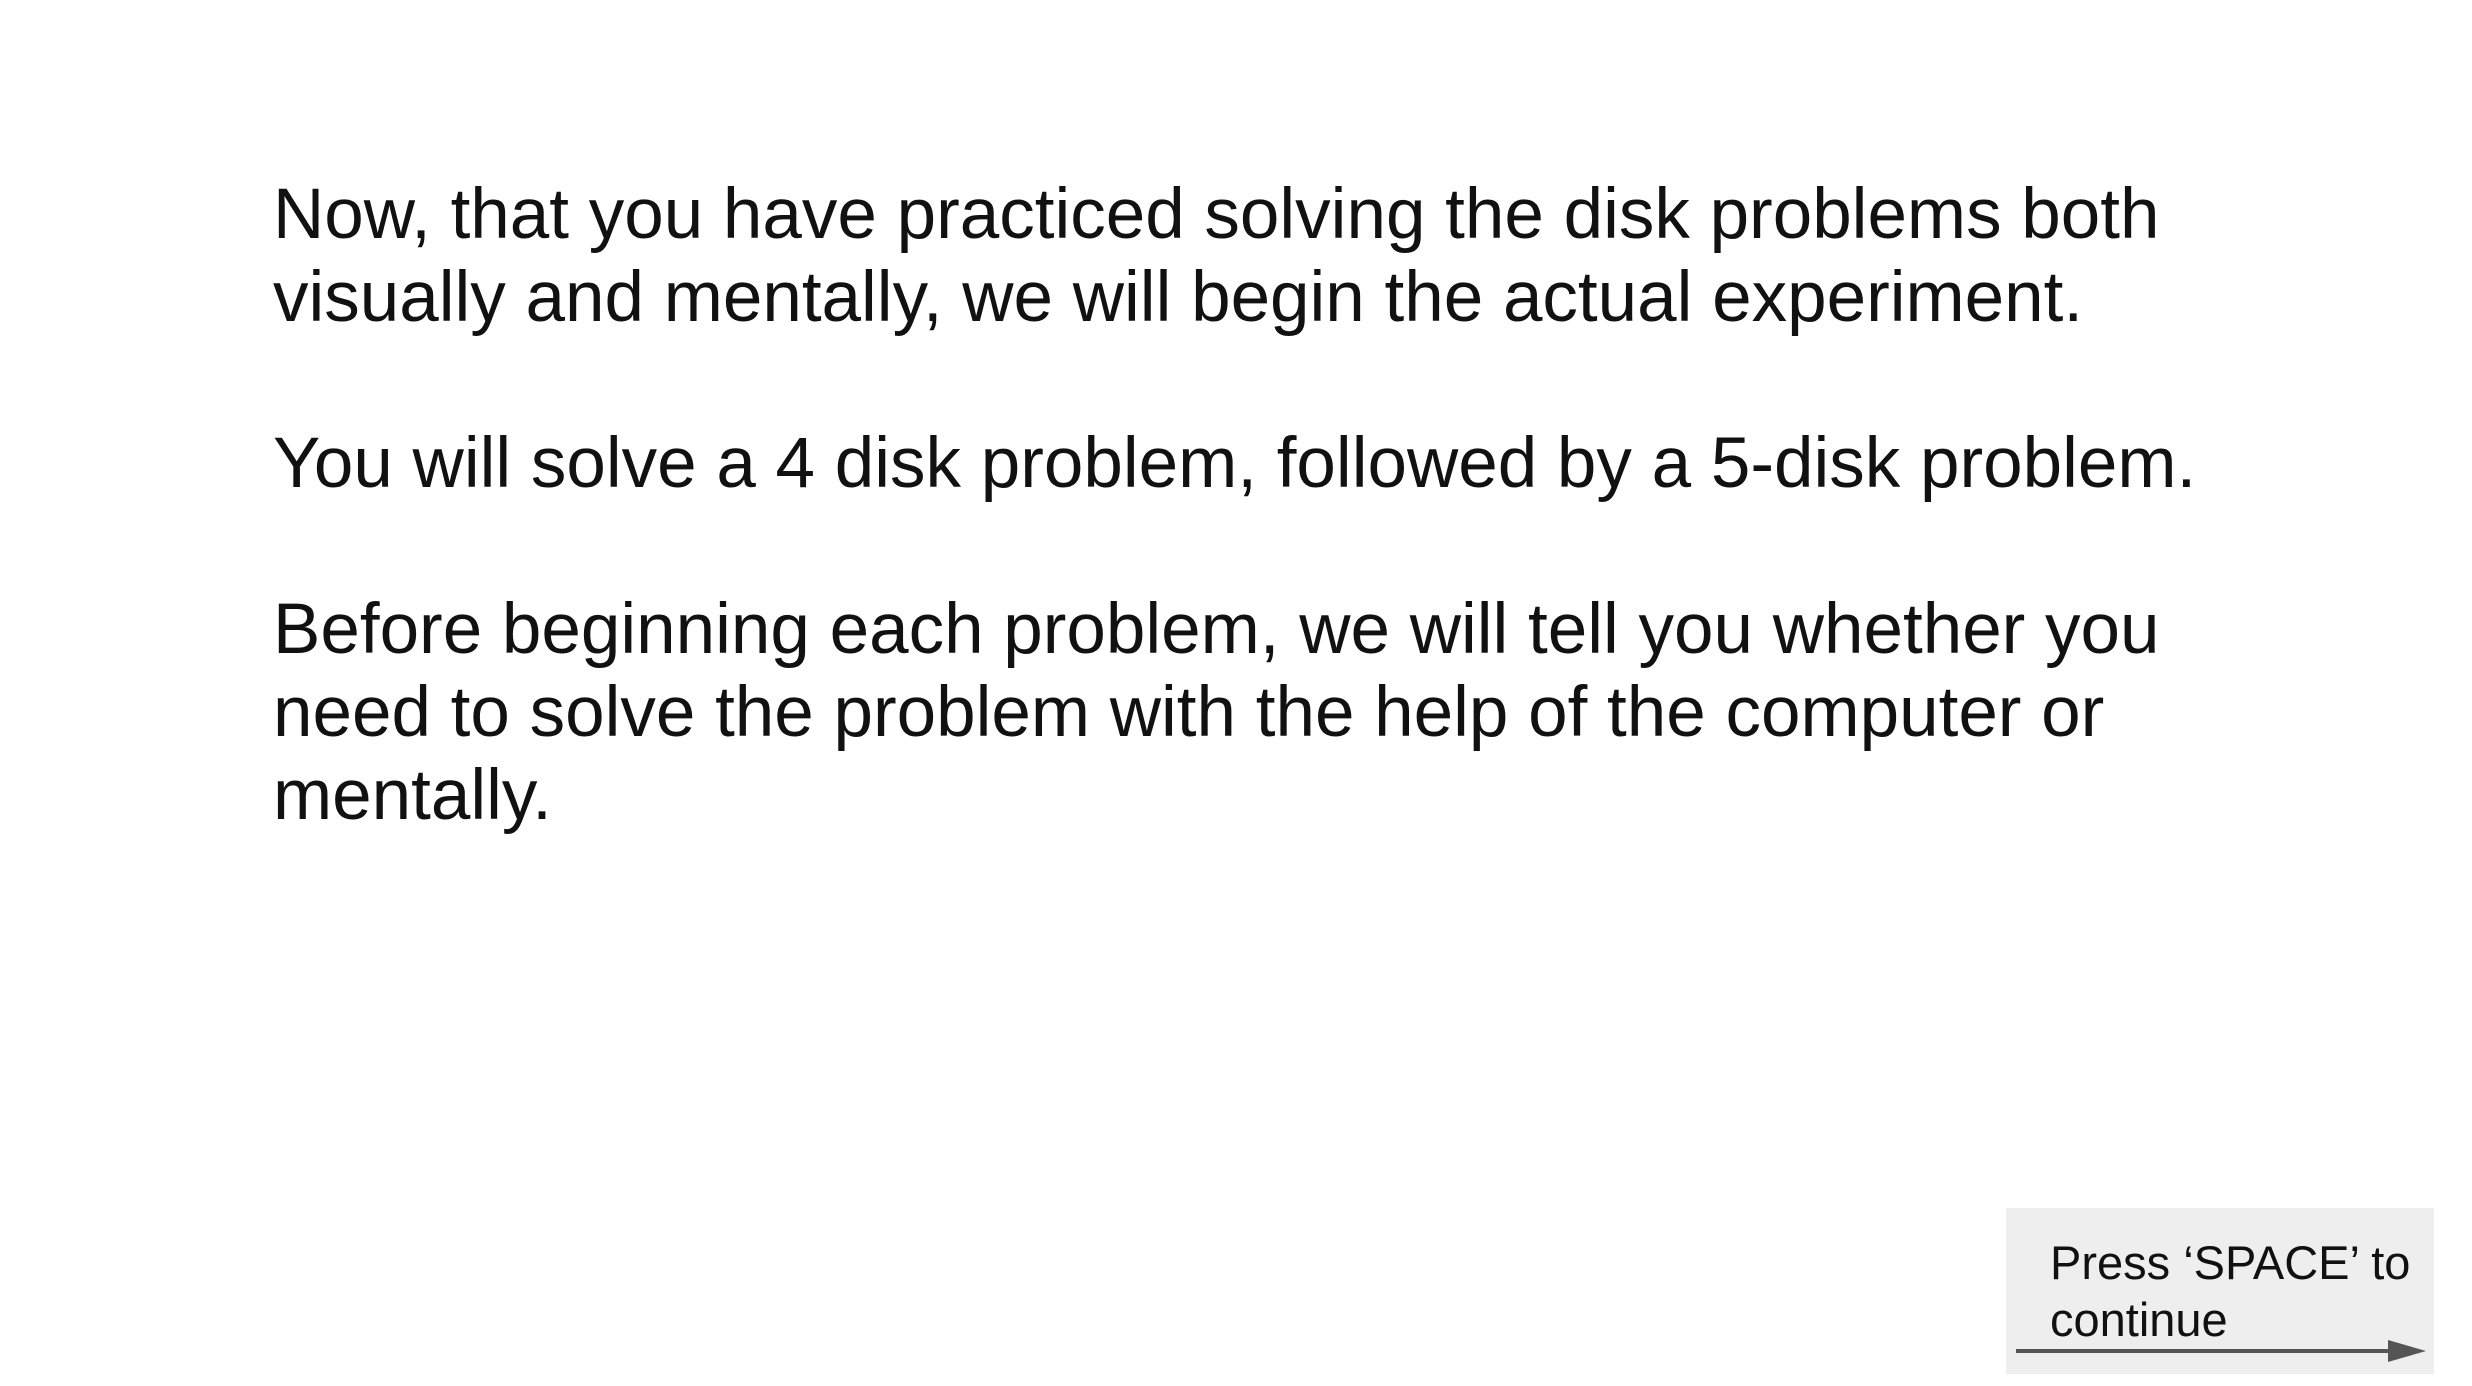 Image resolution: width=2472 pixels, height=1386 pixels. I want to click on continue-label: Press ‘SPACE’ to continue, so click(2230, 1291).